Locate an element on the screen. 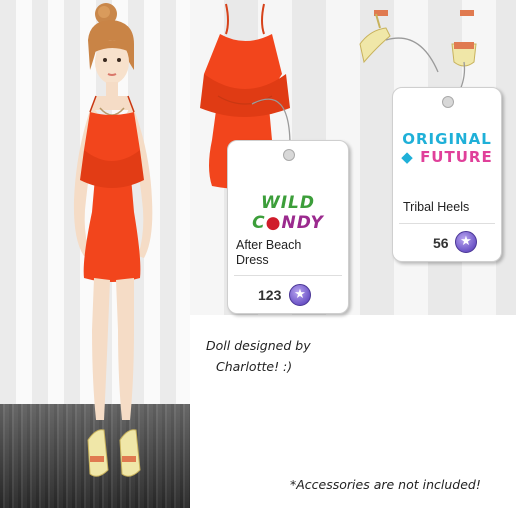  diamond-icon: ◆ is located at coordinates (407, 157).